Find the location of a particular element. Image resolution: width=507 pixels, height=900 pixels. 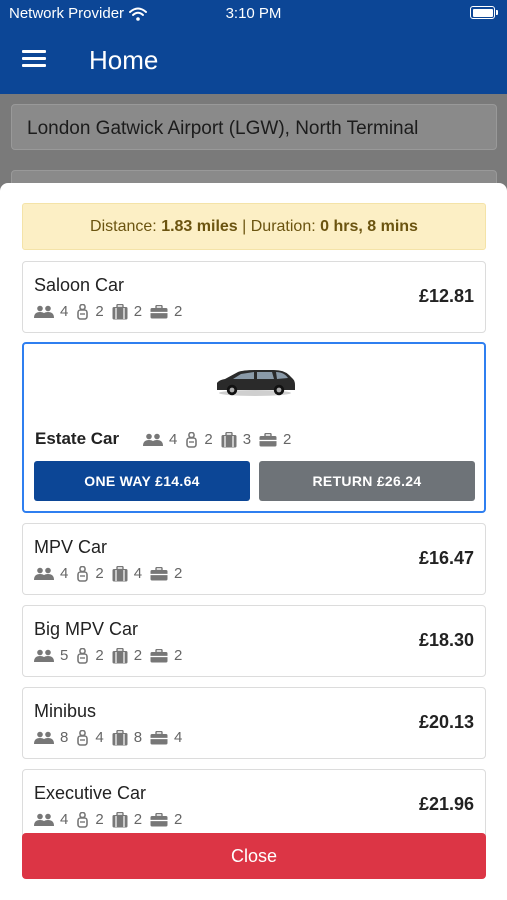

vehicle-price: £21.96 is located at coordinates (446, 804).